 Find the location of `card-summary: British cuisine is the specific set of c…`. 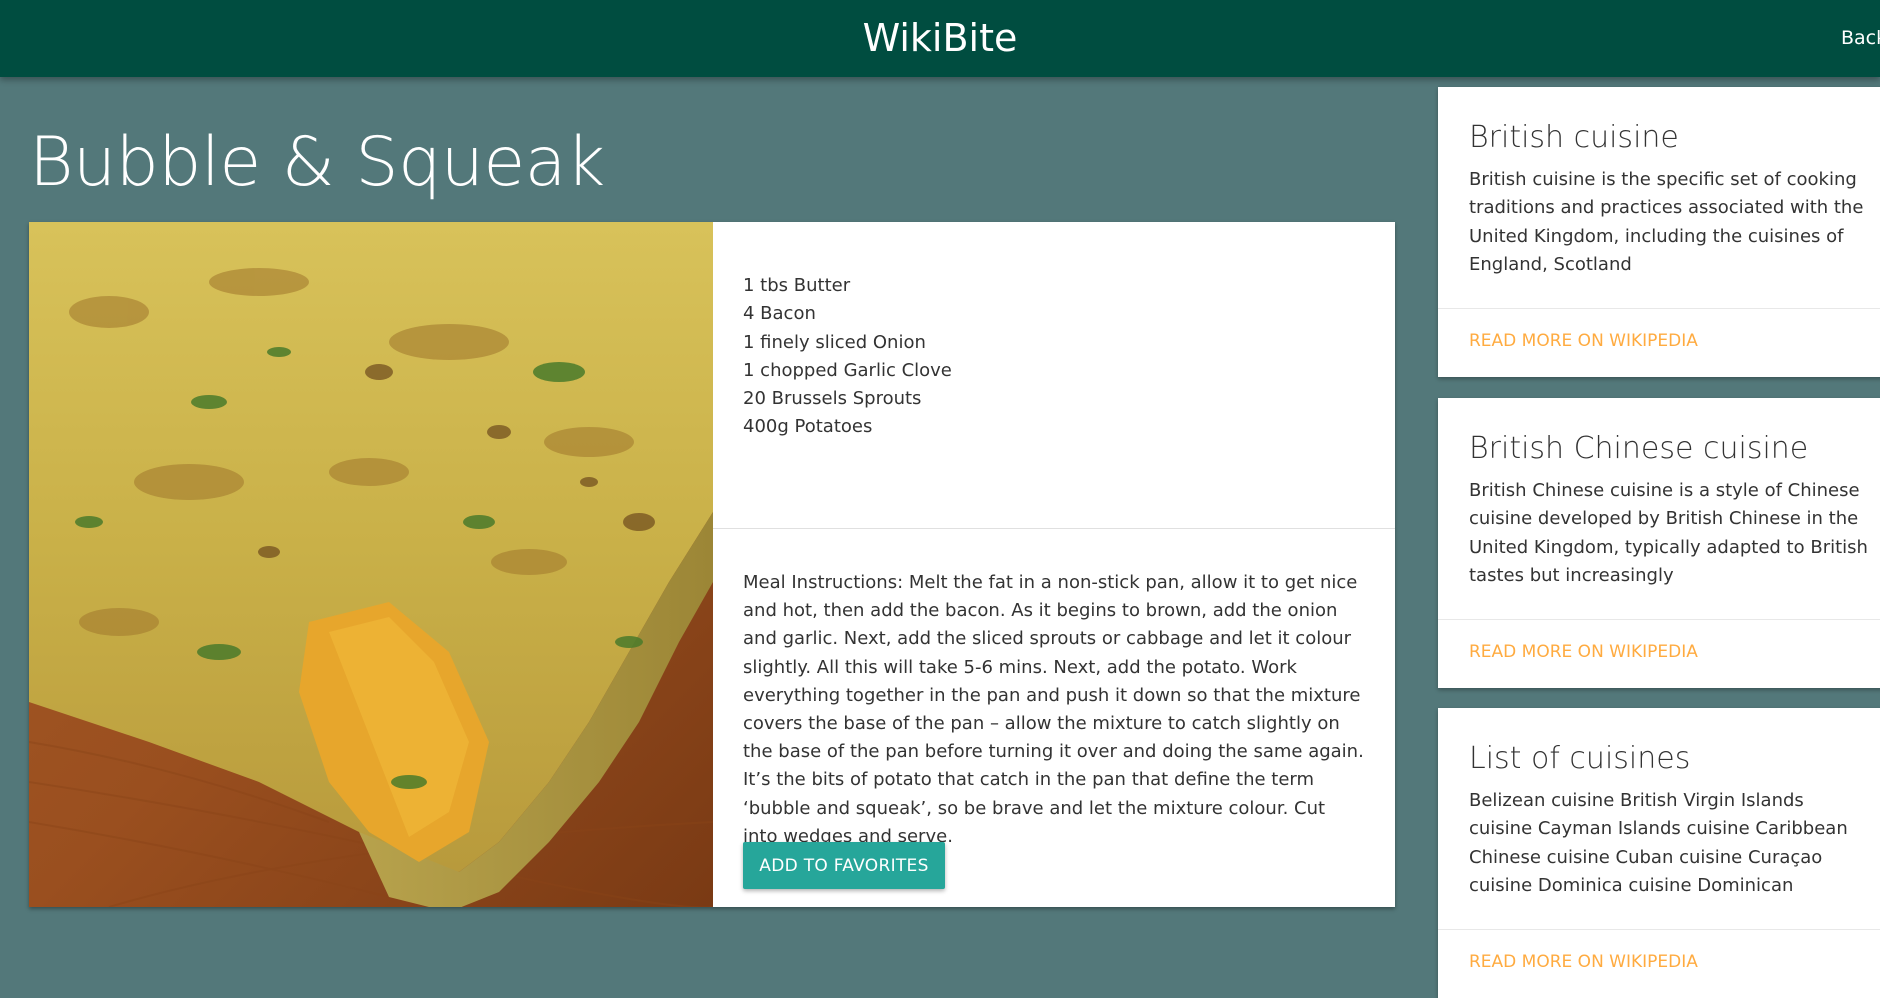

card-summary: British cuisine is the specific set of c… is located at coordinates (1666, 222).